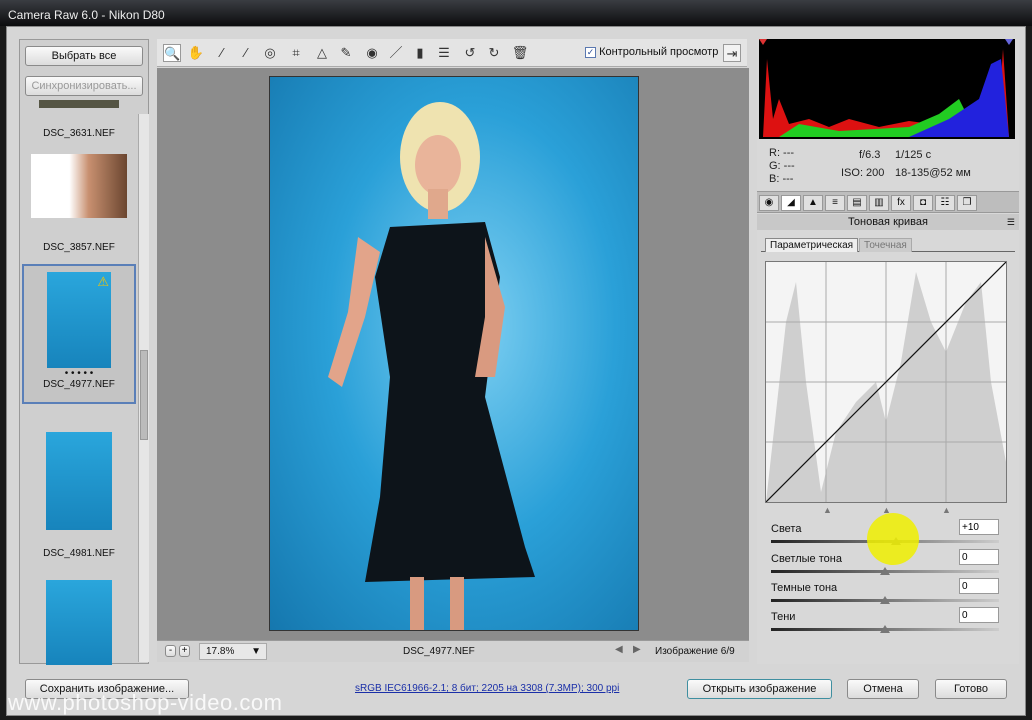 This screenshot has height=720, width=1032. Describe the element at coordinates (806, 559) in the screenshot. I see `slider-label: Светлые тона` at that location.